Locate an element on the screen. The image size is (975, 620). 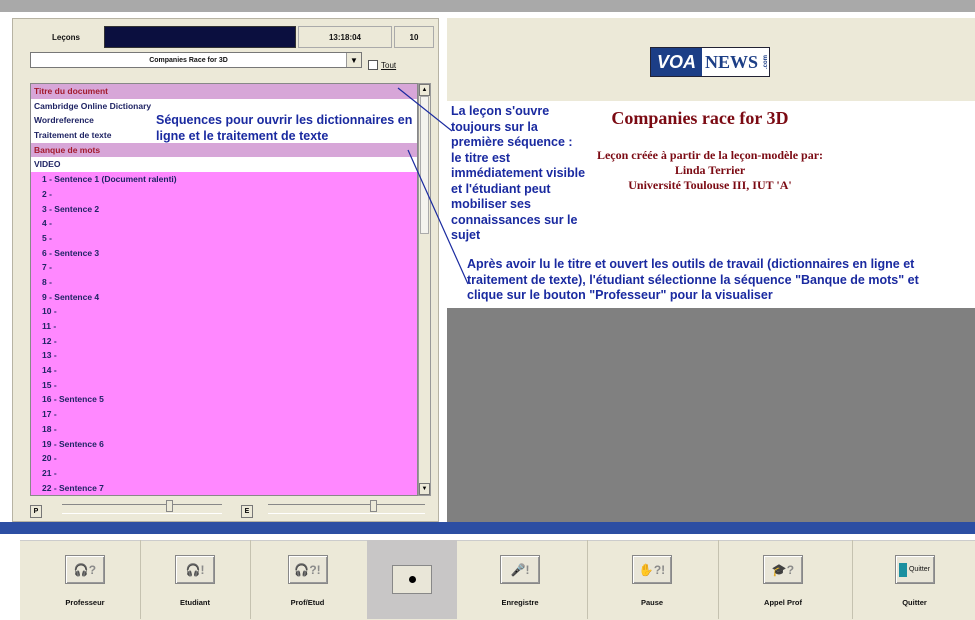
professeur-tool: 🎧? Professeur is located at coordinates (85, 579).